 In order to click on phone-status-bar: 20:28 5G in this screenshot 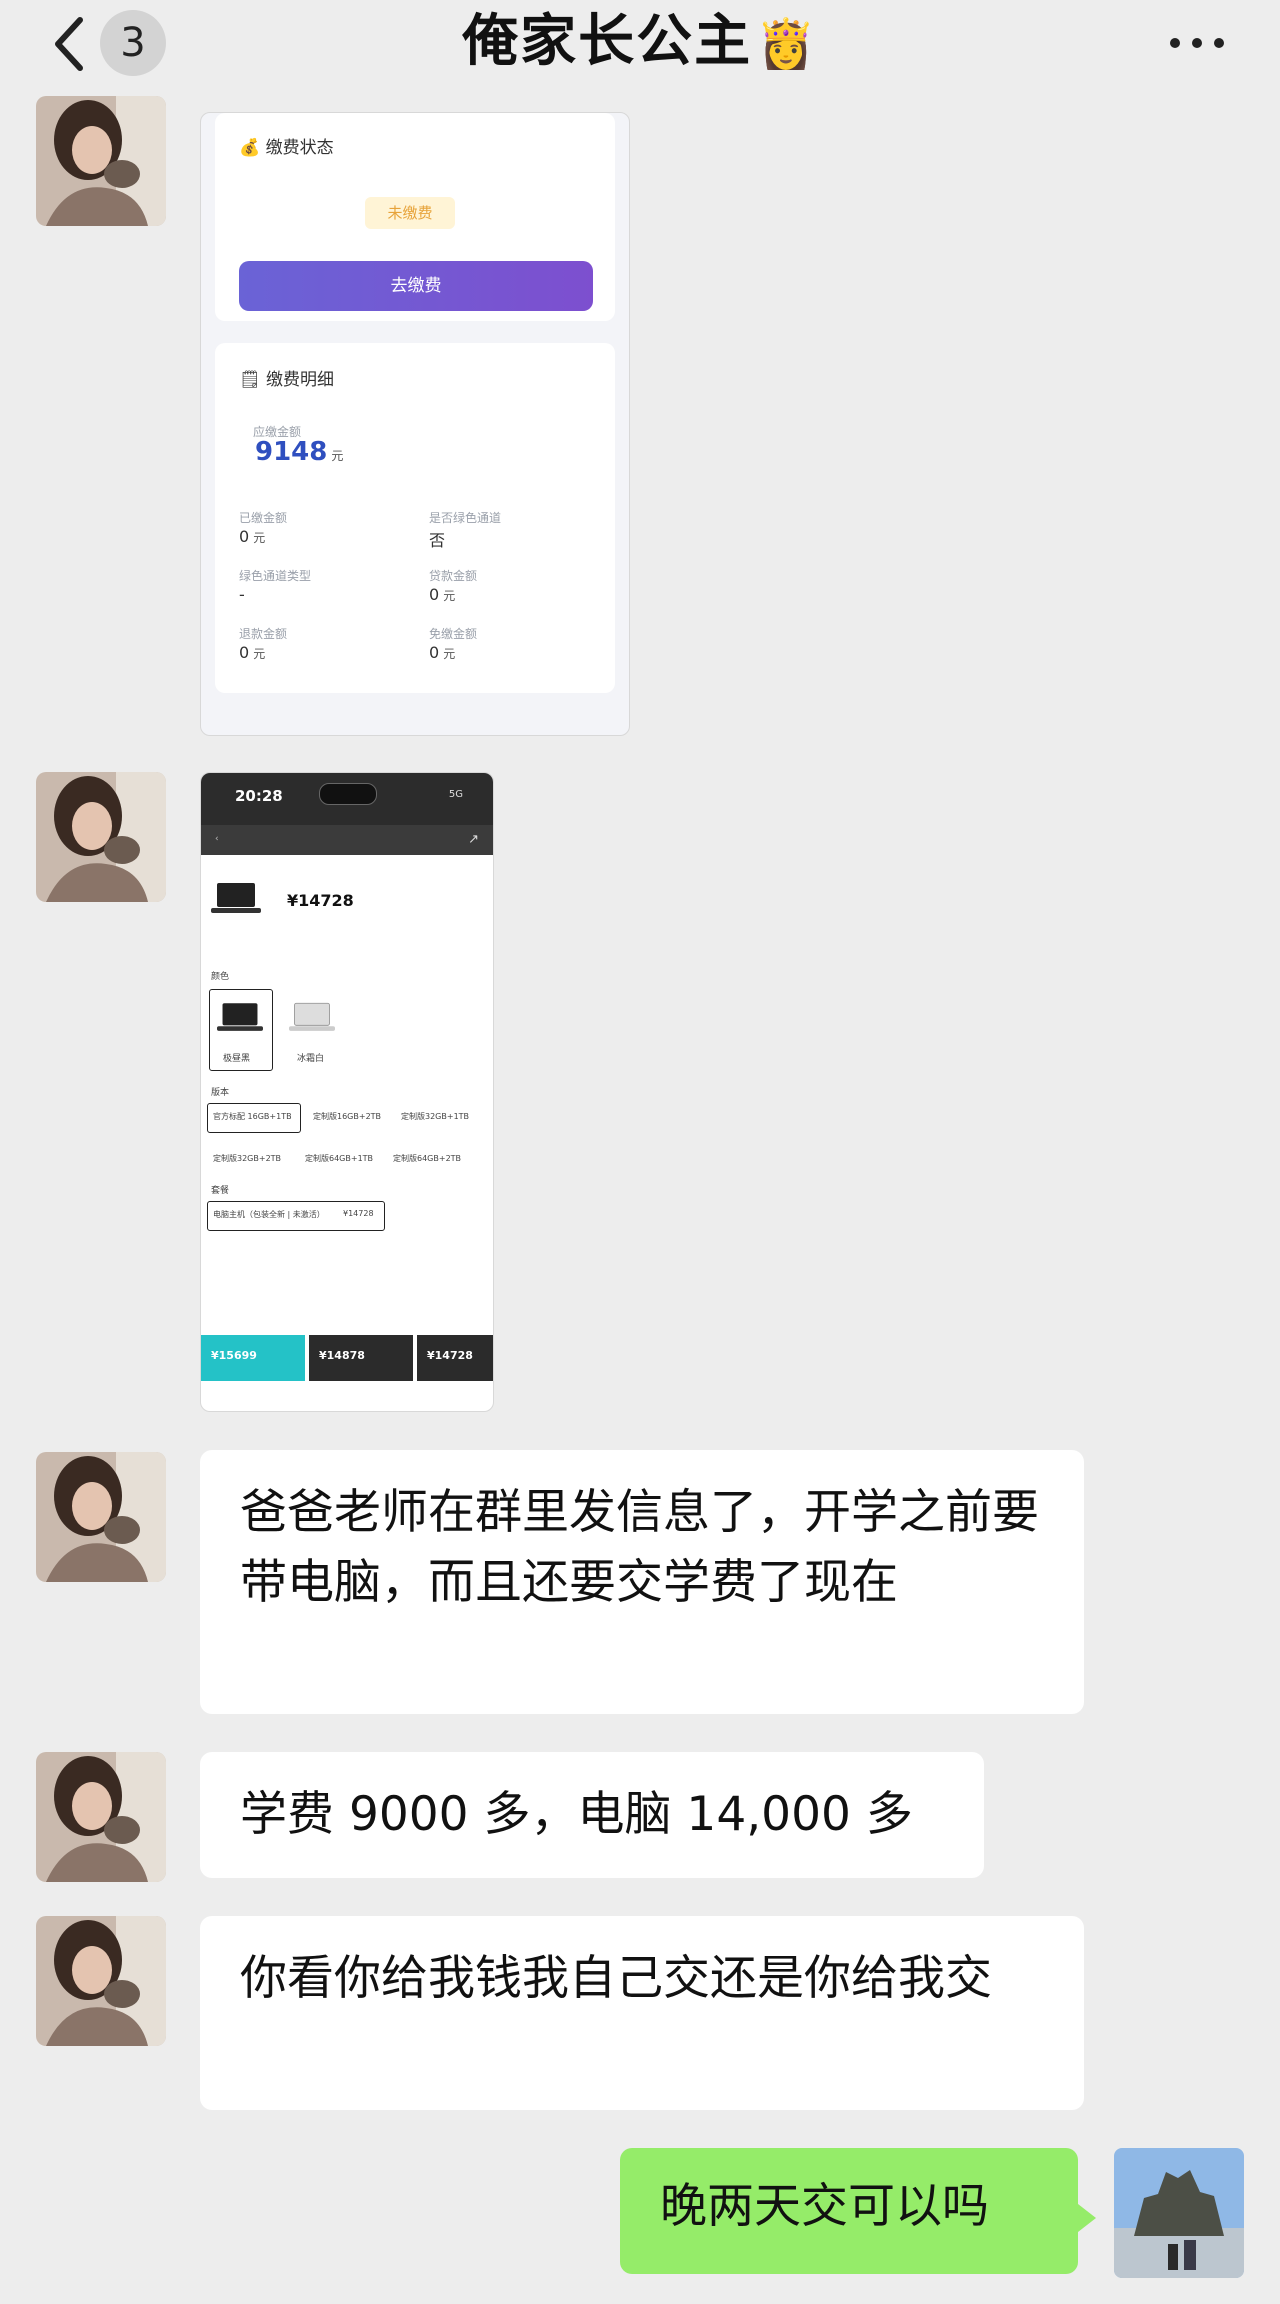, I will do `click(347, 799)`.